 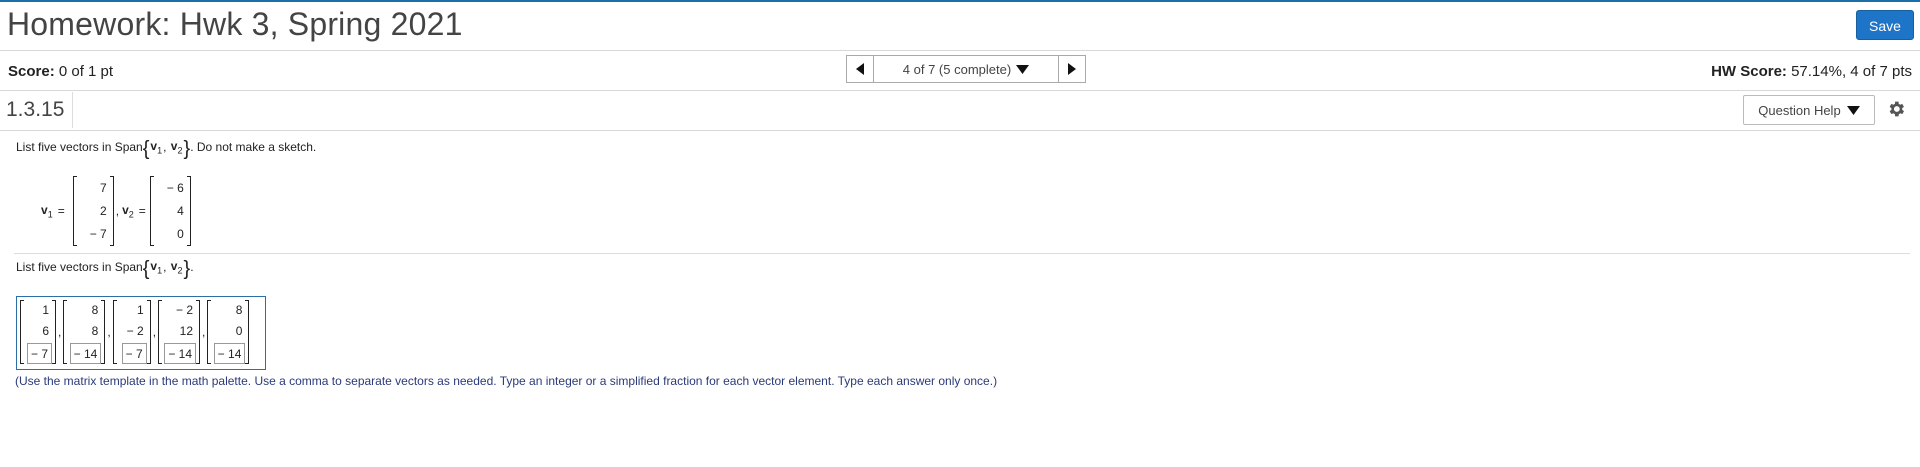 What do you see at coordinates (1749, 71) in the screenshot?
I see `hw-score-label: HW Score:` at bounding box center [1749, 71].